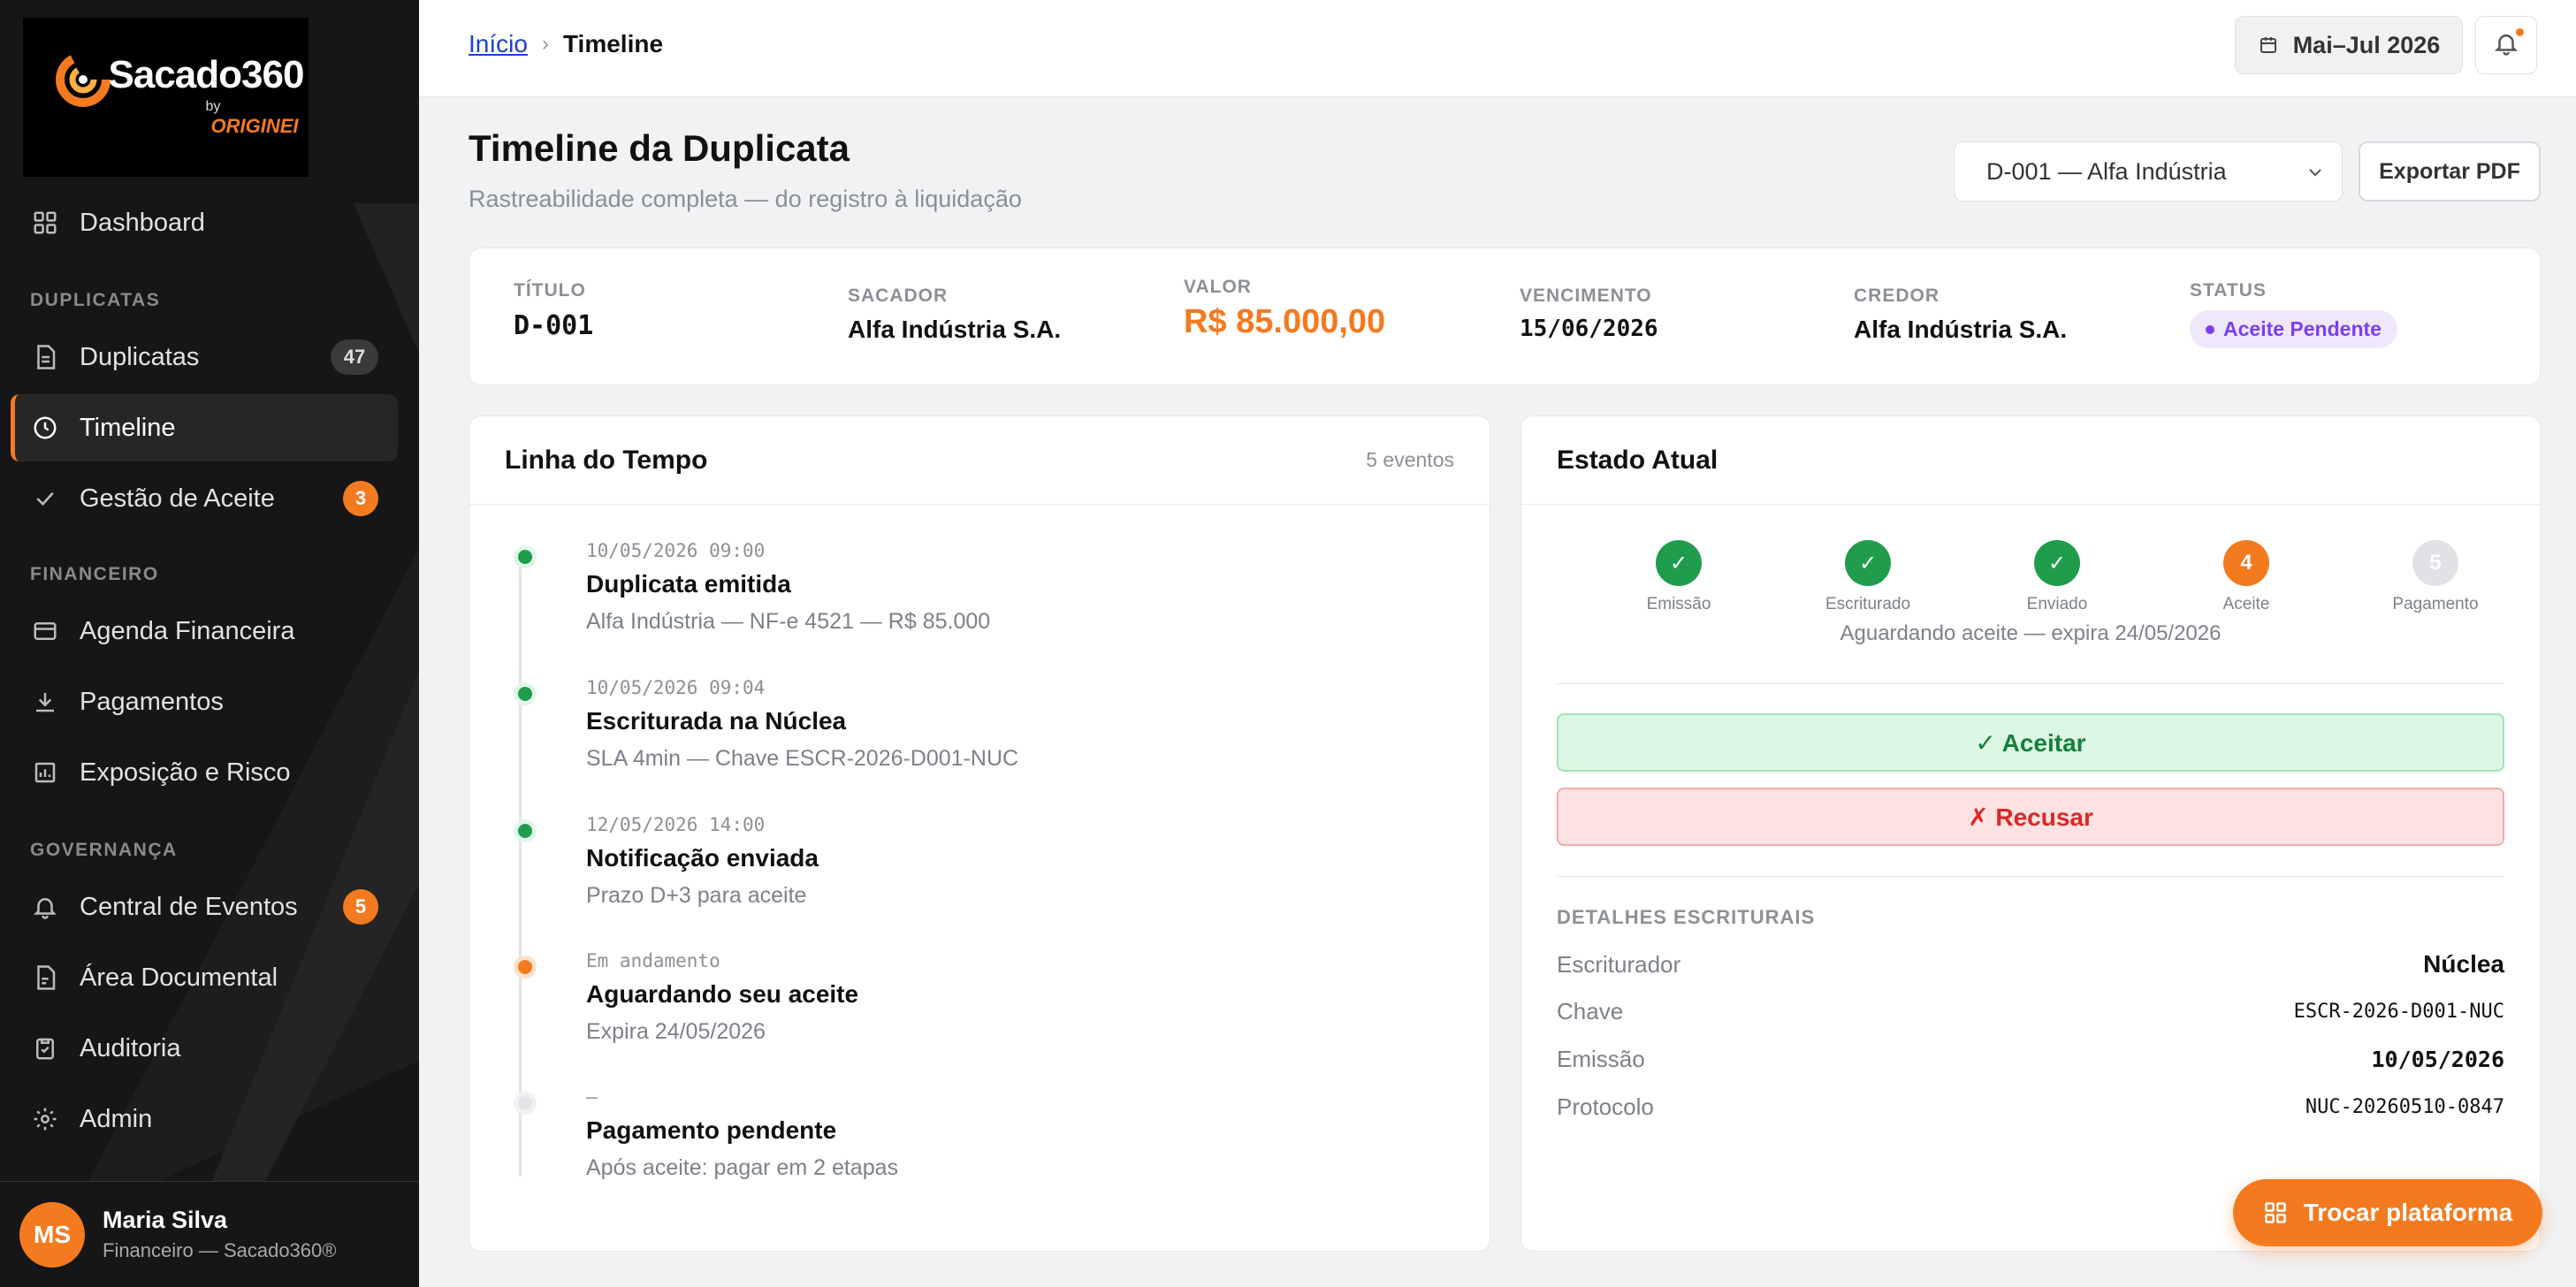  I want to click on details-title: DETALHES ESCRITURAIS, so click(1686, 917).